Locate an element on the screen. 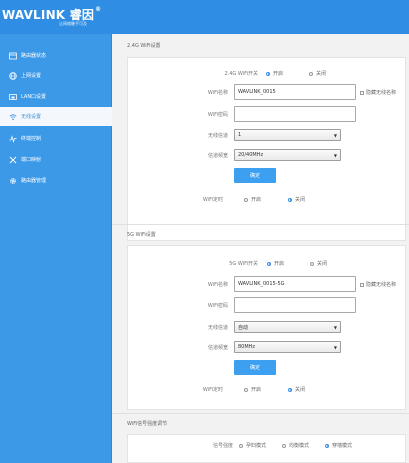 This screenshot has height=463, width=409. wifi24-timer-off-radio: 关闭 is located at coordinates (296, 199).